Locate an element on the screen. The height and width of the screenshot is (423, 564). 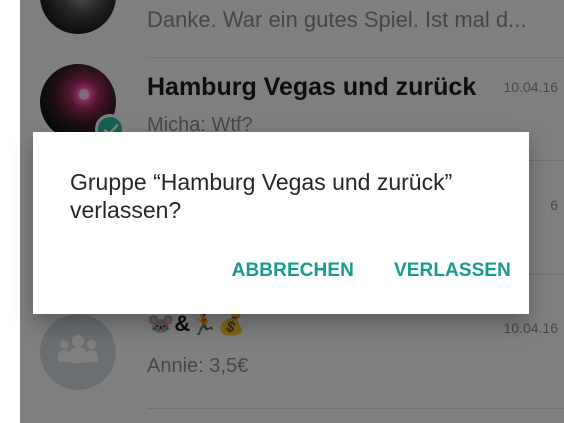
dialog-actions: ABBRECHEN VERLASSEN is located at coordinates (371, 271).